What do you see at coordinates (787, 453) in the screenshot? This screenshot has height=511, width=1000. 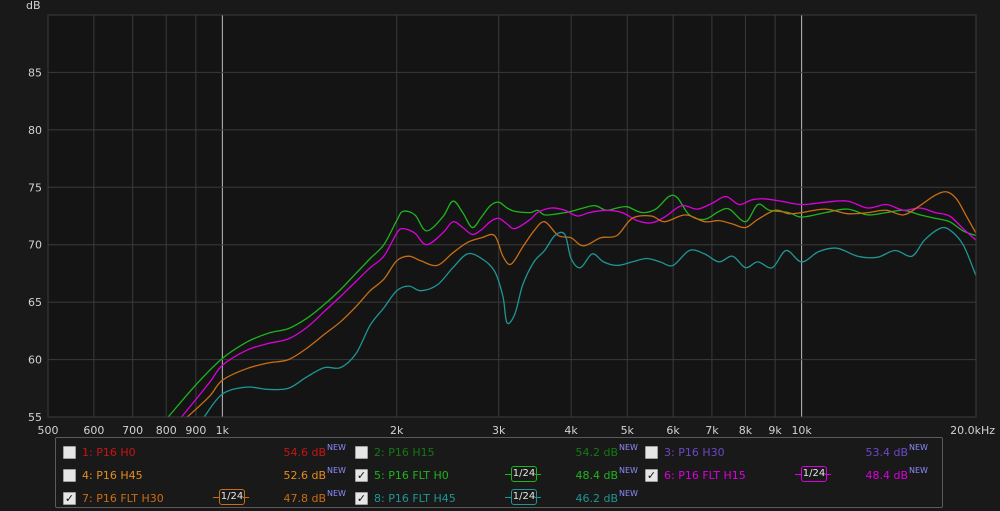 I see `legend-entry: 3: P16 H30 53.4 dB NEW` at bounding box center [787, 453].